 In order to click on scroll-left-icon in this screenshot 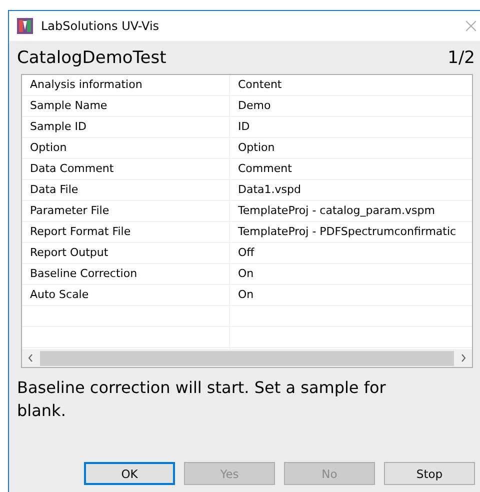, I will do `click(30, 358)`.